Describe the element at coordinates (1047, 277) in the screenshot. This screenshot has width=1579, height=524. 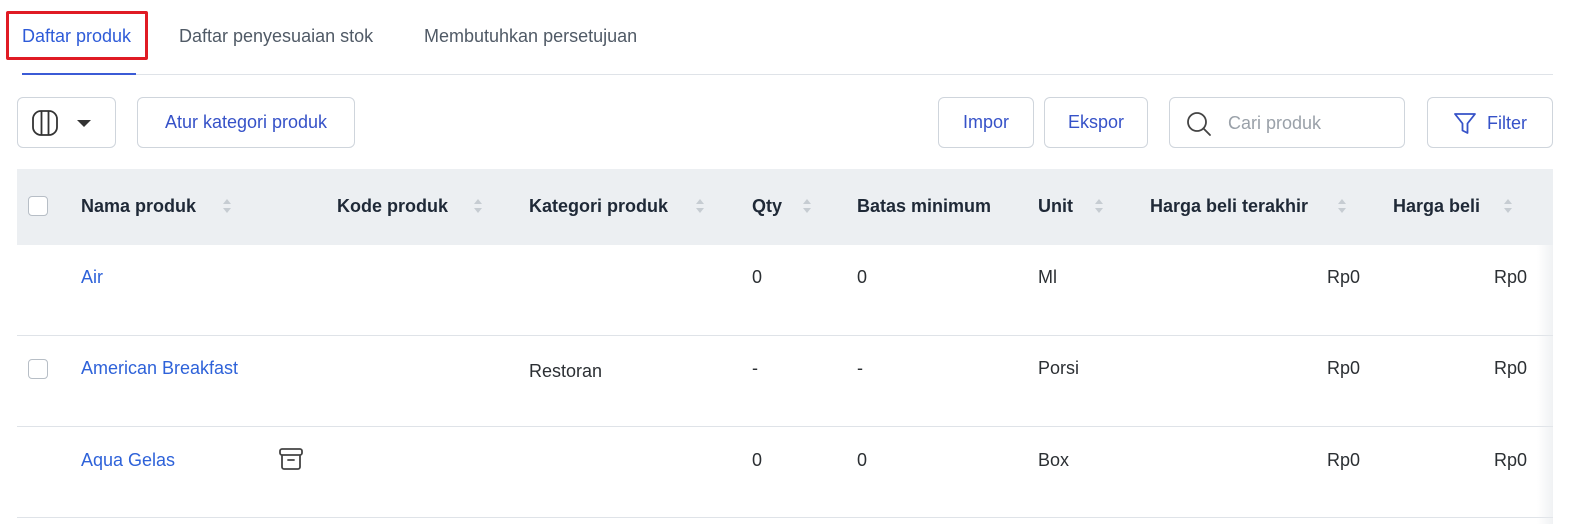
I see `product-unit: Ml` at that location.